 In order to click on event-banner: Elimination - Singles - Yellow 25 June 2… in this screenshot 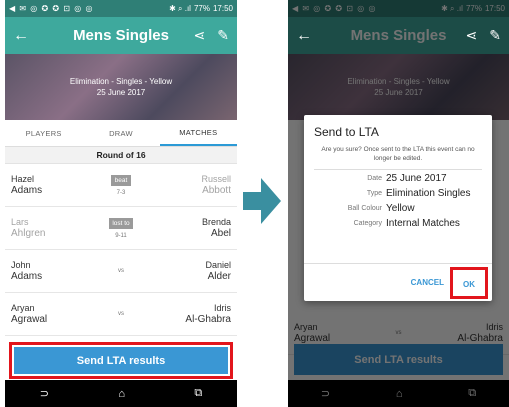, I will do `click(121, 87)`.